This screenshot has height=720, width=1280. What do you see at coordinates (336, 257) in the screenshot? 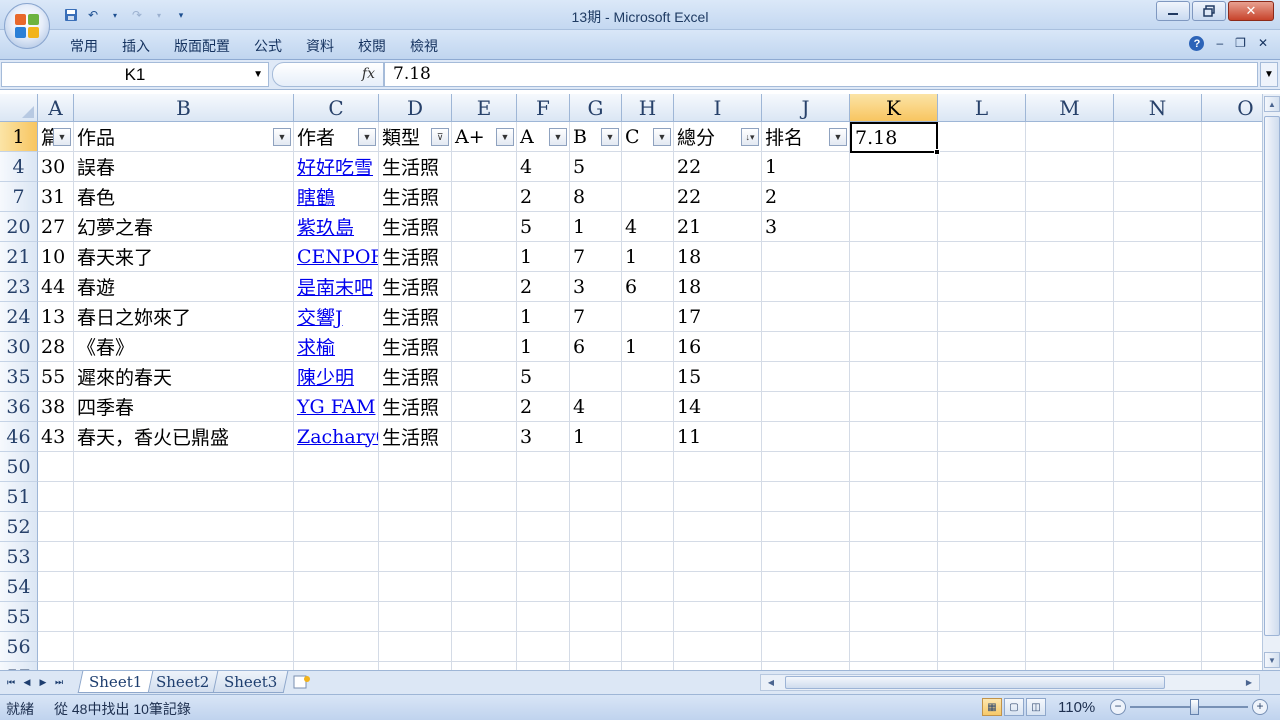
I see `table-cell: CENPOR` at bounding box center [336, 257].